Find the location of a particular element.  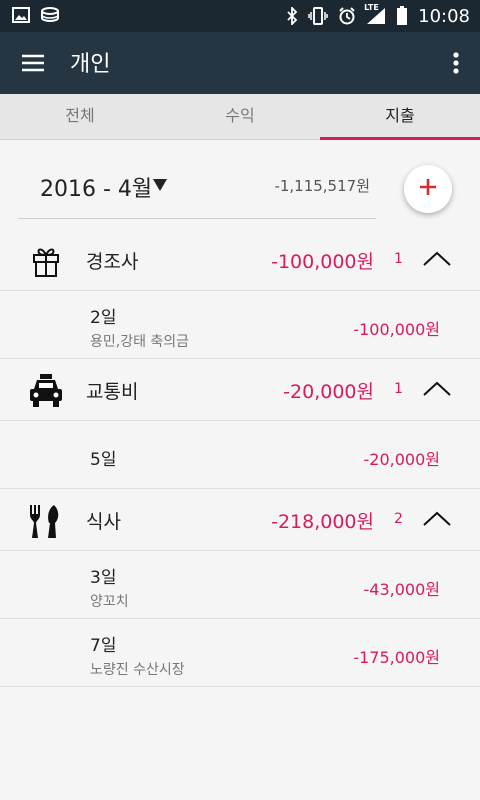

list-item: 7일 노량진 수산시장 -175,000원 is located at coordinates (240, 653).